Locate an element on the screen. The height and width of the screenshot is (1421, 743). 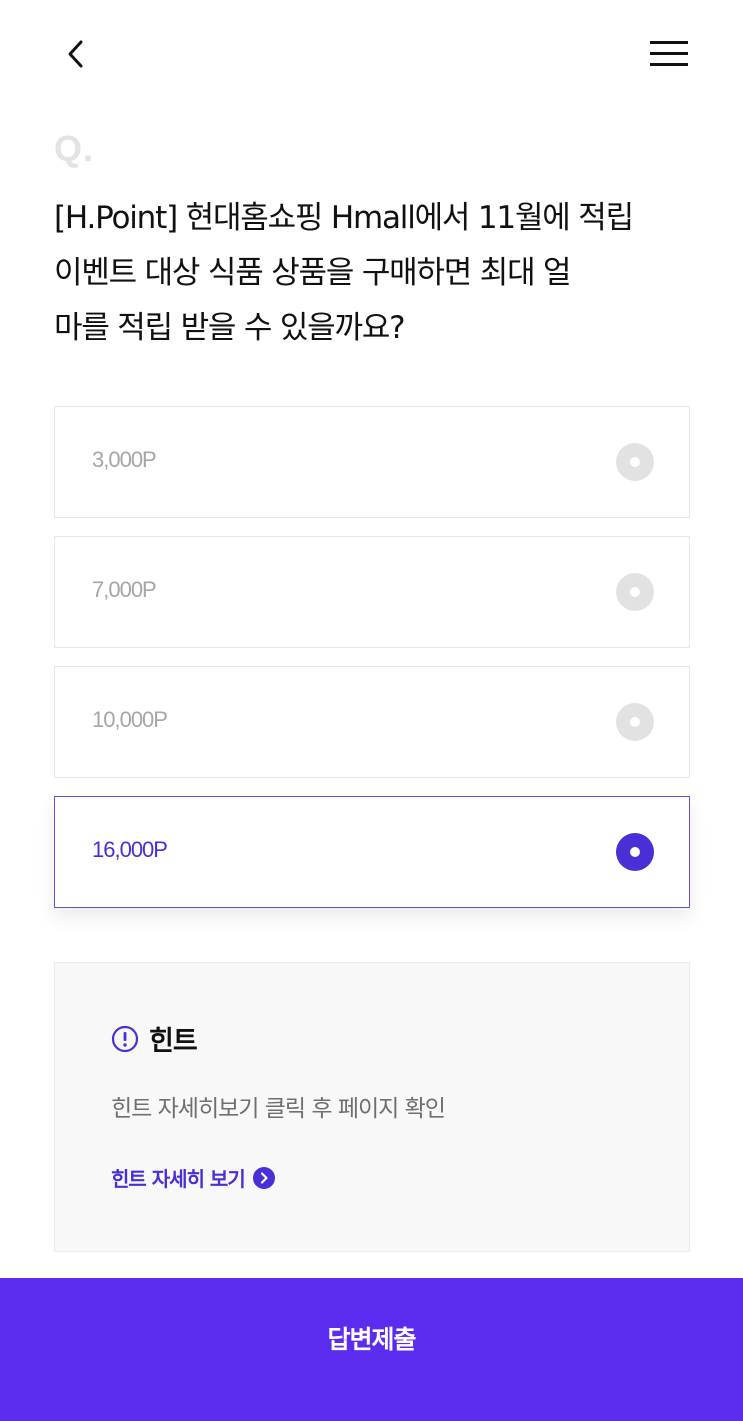
question-mark-label: Q. is located at coordinates (74, 148).